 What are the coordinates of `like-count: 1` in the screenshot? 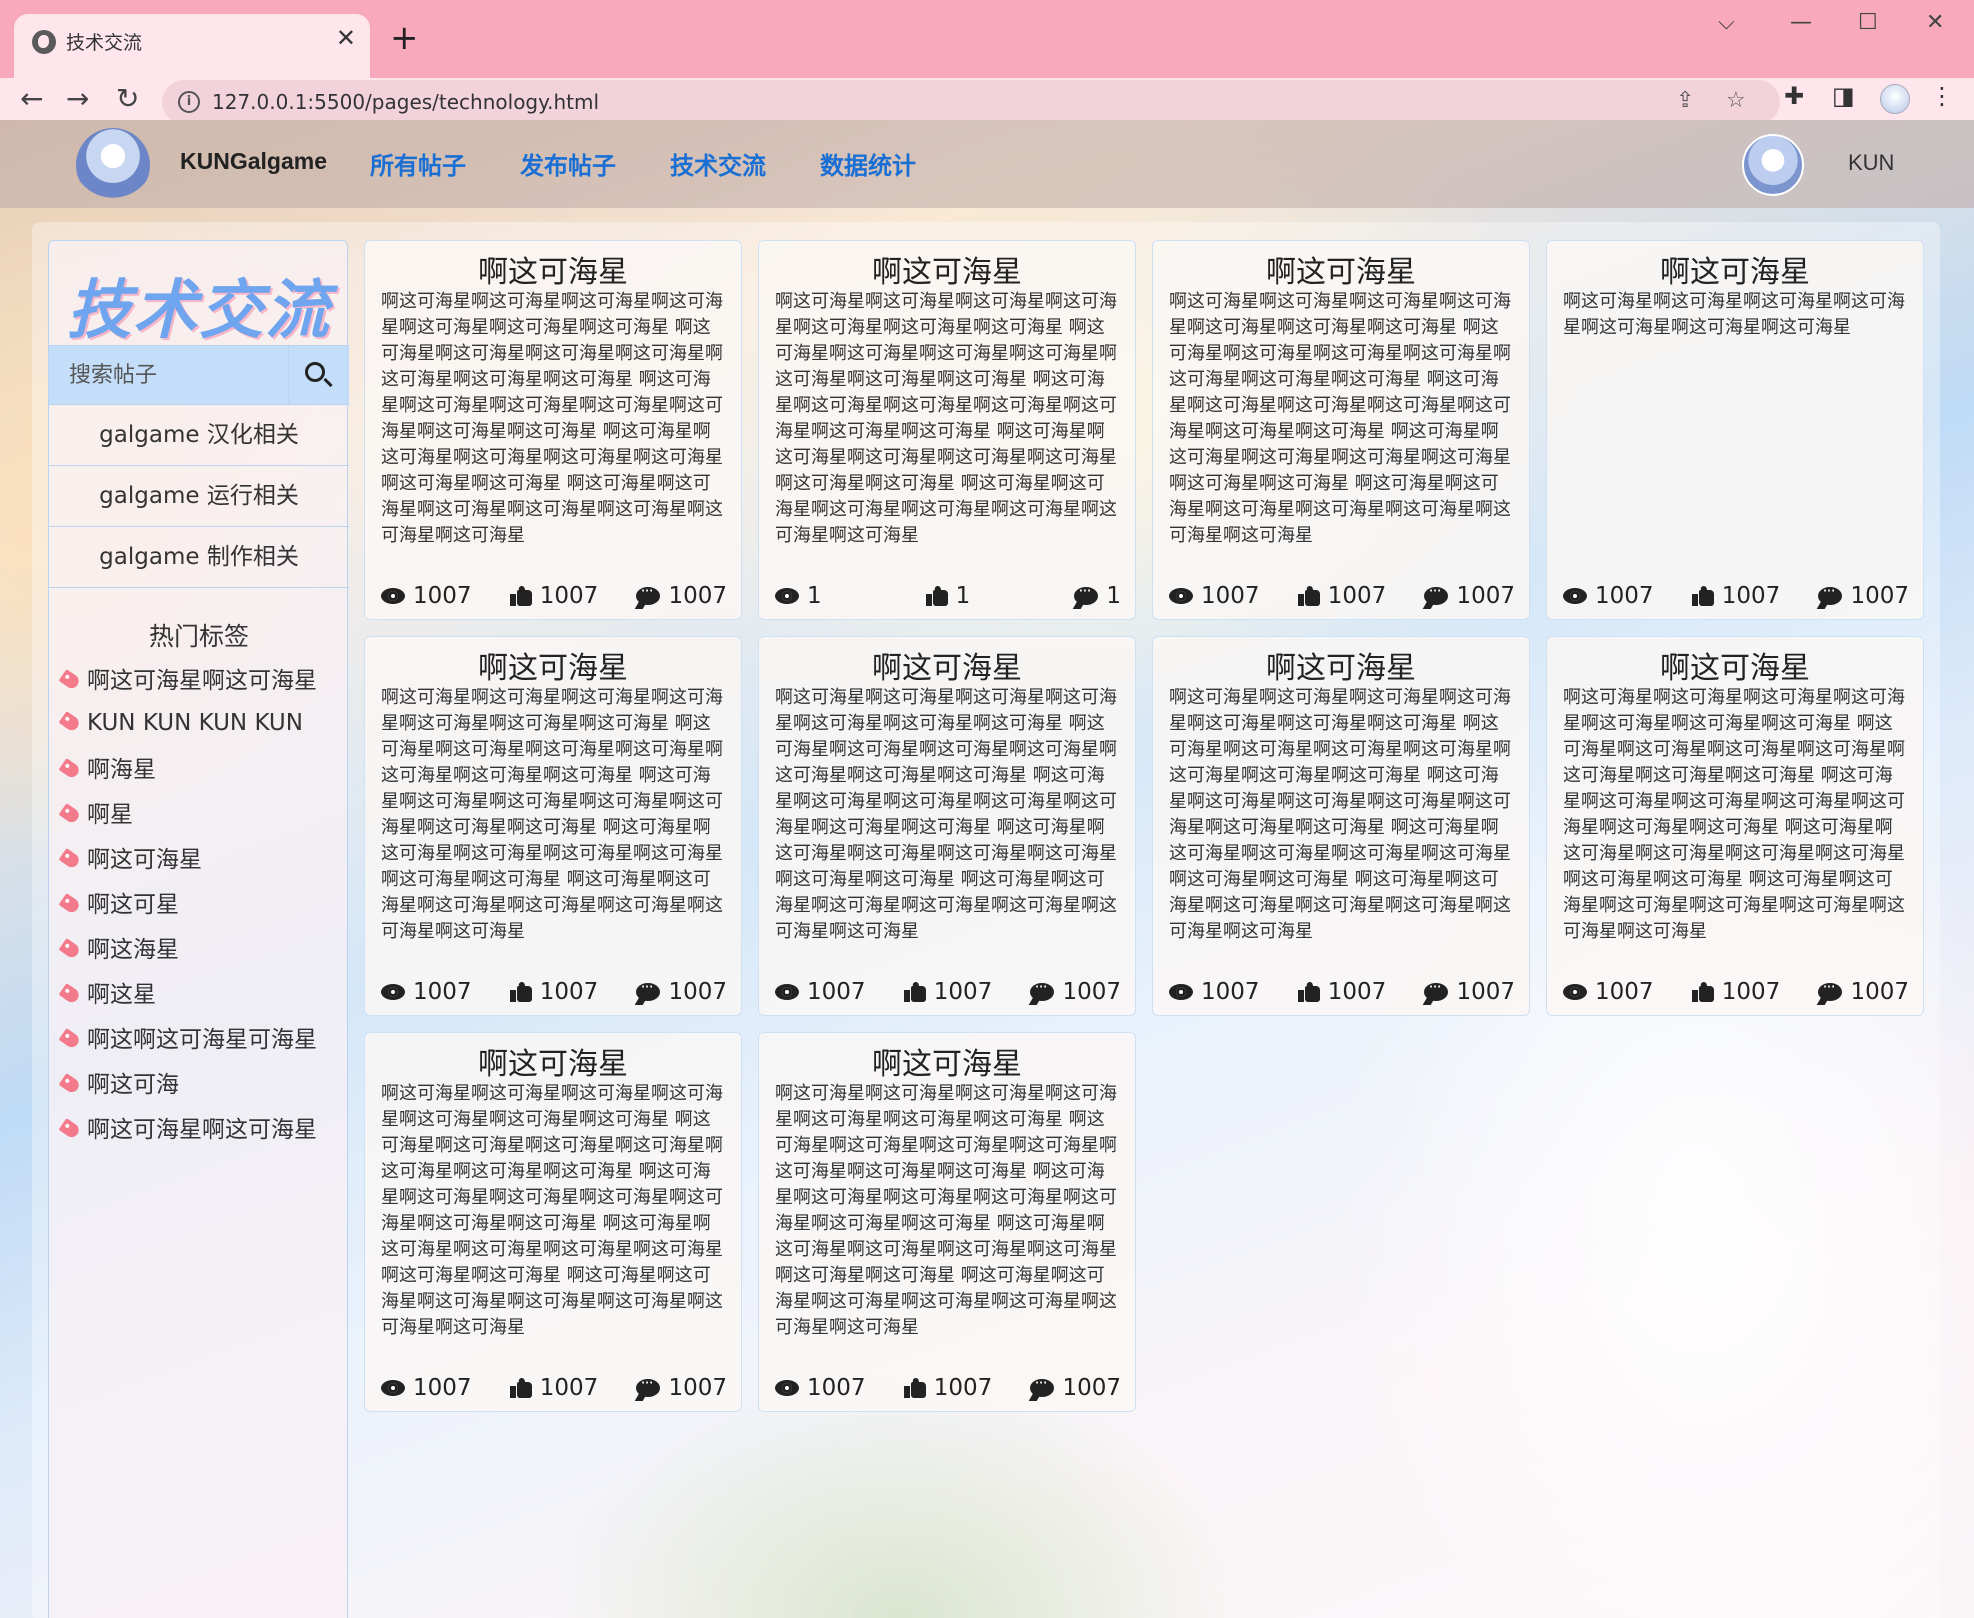 It's located at (947, 596).